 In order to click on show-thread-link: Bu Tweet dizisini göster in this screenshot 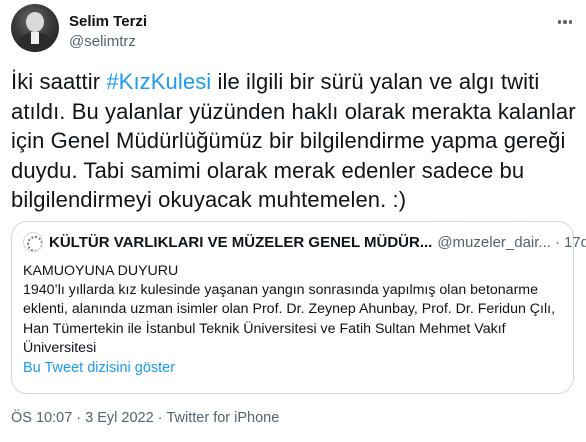, I will do `click(99, 368)`.